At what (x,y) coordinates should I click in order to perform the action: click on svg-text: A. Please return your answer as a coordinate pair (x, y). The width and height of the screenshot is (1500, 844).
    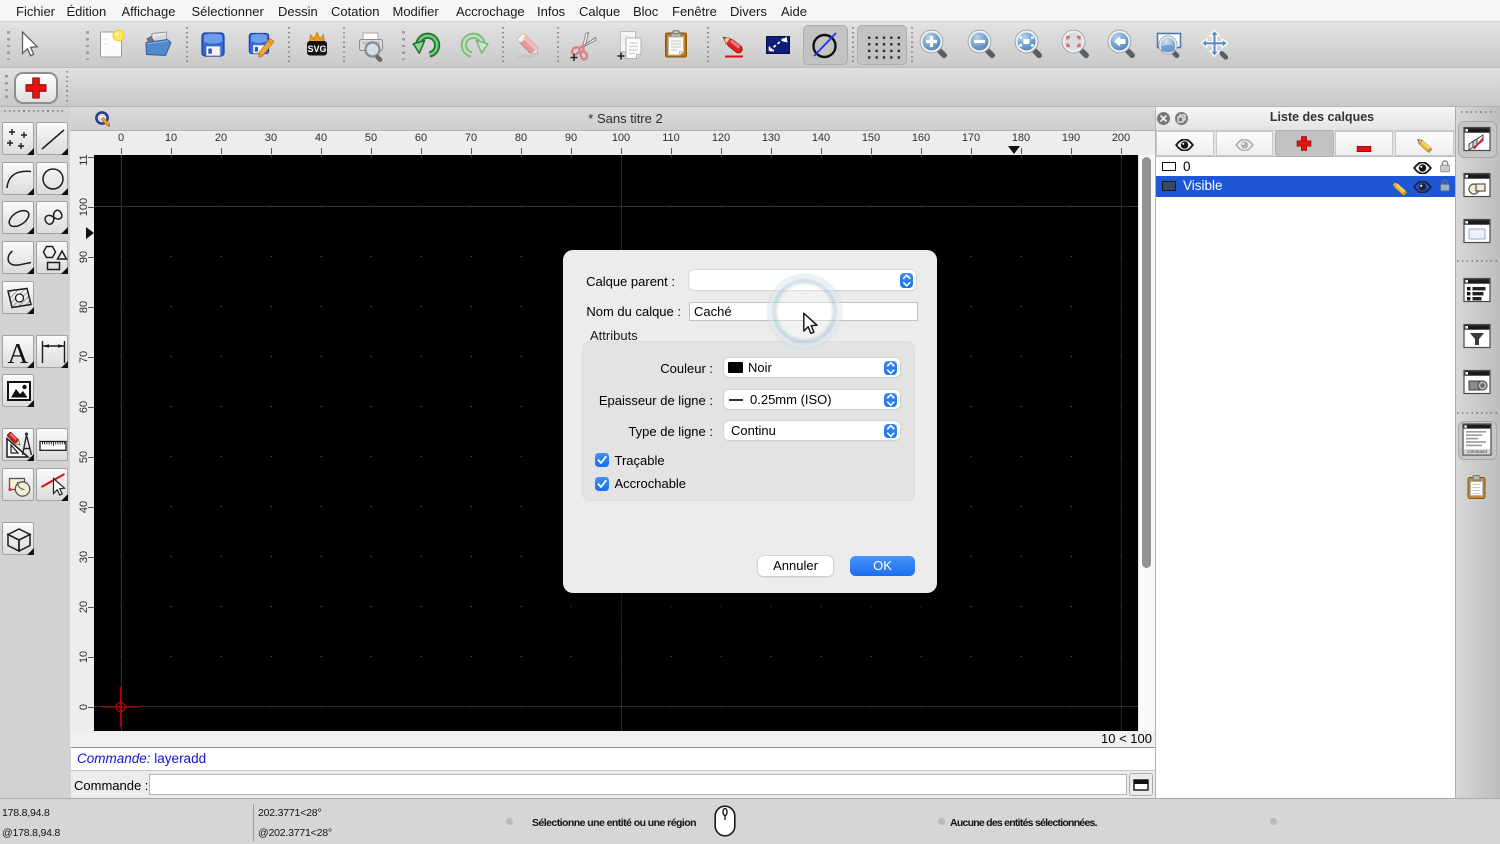
    Looking at the image, I should click on (18, 353).